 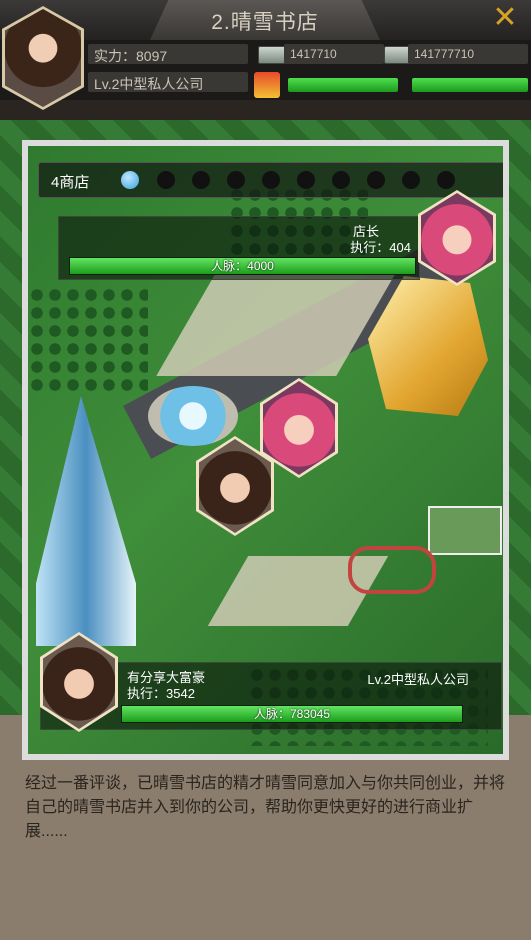 What do you see at coordinates (505, 18) in the screenshot?
I see `close-icon: ✕` at bounding box center [505, 18].